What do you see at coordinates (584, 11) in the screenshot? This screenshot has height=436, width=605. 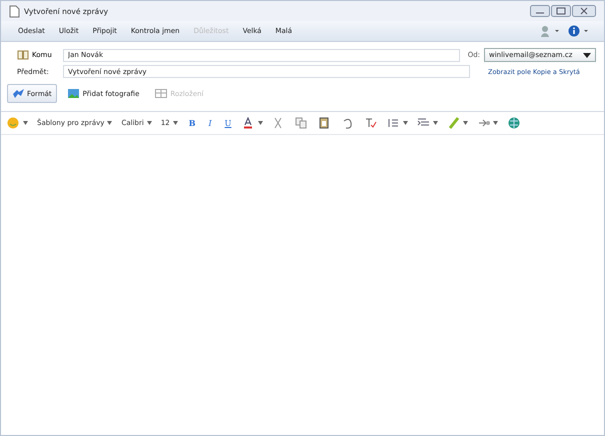 I see `close-icon` at bounding box center [584, 11].